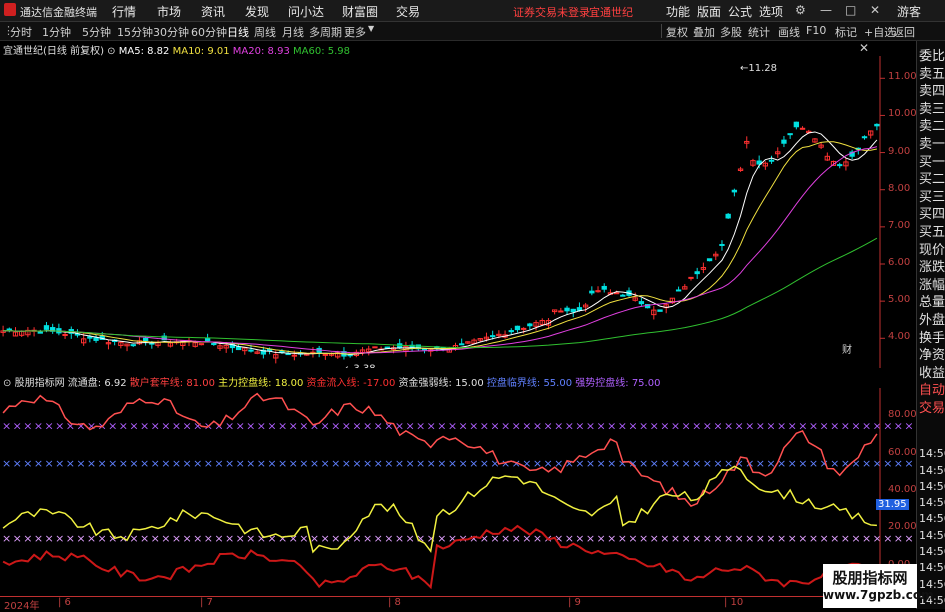 This screenshot has height=612, width=945. What do you see at coordinates (850, 10) in the screenshot?
I see `maximize-icon: □` at bounding box center [850, 10].